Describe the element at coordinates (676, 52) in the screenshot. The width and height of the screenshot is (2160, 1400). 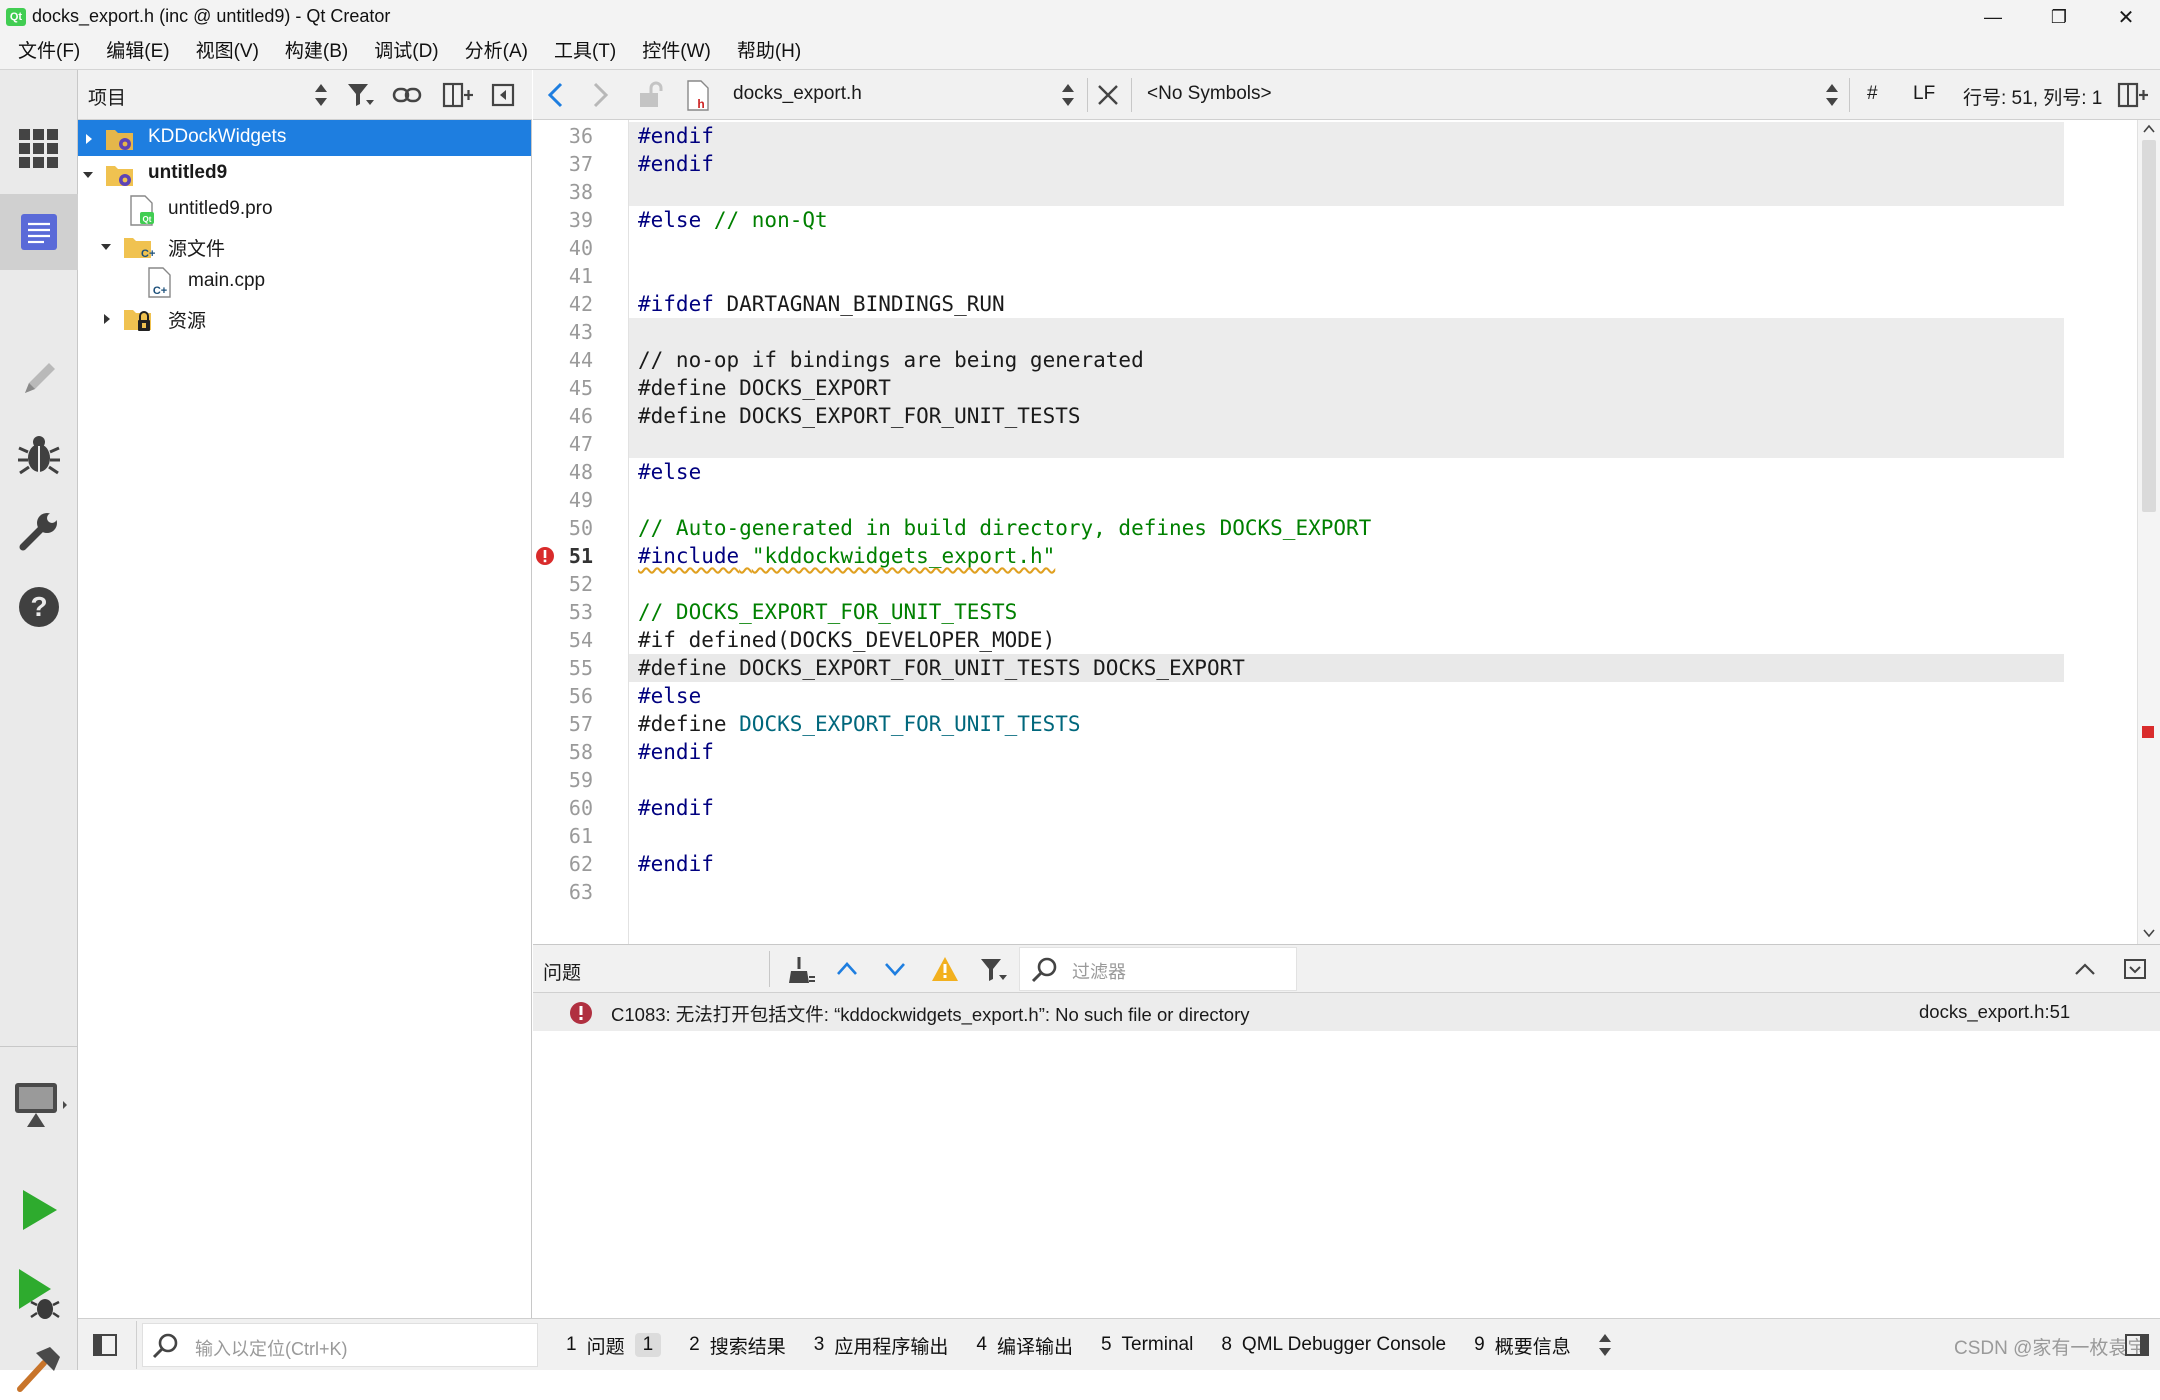
I see `menu-window: 控件(W)` at that location.